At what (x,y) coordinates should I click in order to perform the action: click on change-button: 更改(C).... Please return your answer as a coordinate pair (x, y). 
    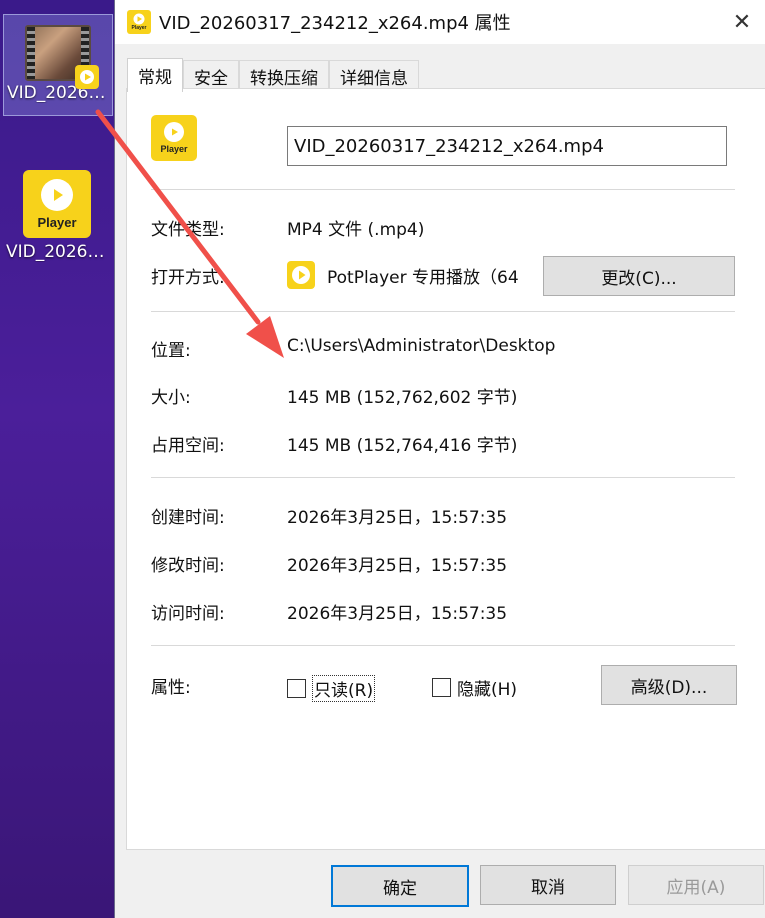
    Looking at the image, I should click on (639, 276).